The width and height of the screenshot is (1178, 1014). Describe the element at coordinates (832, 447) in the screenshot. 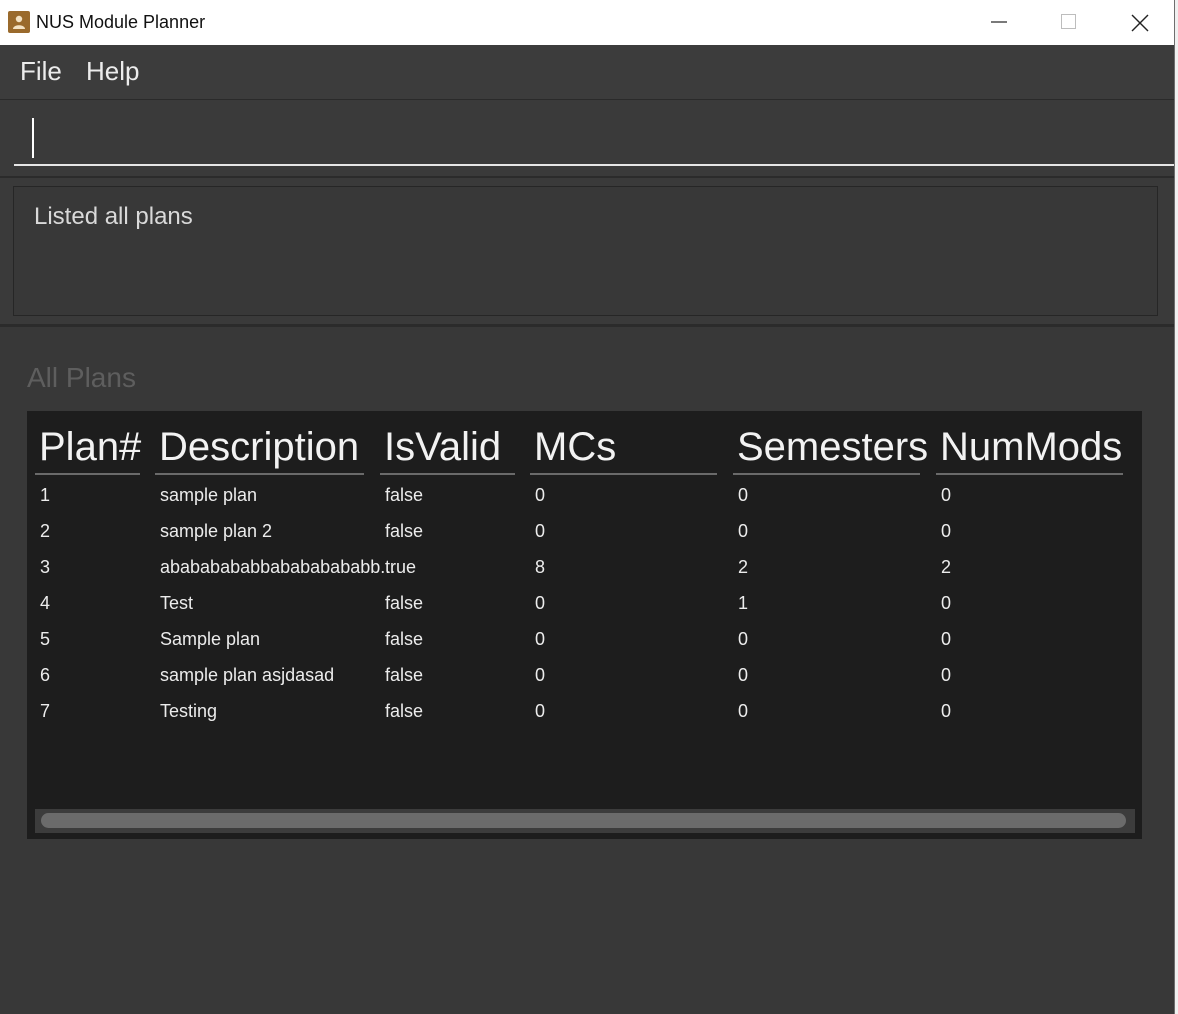

I see `column-header-semesters: Semesters` at that location.